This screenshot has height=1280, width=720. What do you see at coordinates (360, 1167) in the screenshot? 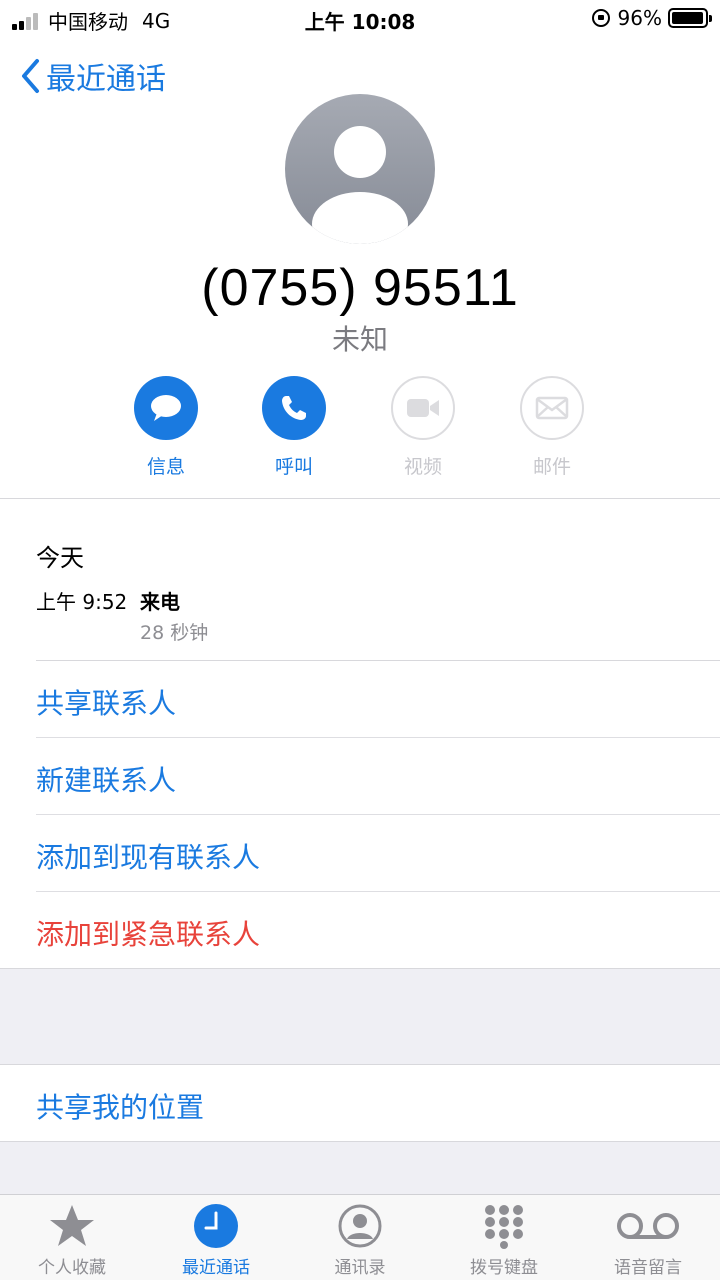
I see `section-gap-bottom` at bounding box center [360, 1167].